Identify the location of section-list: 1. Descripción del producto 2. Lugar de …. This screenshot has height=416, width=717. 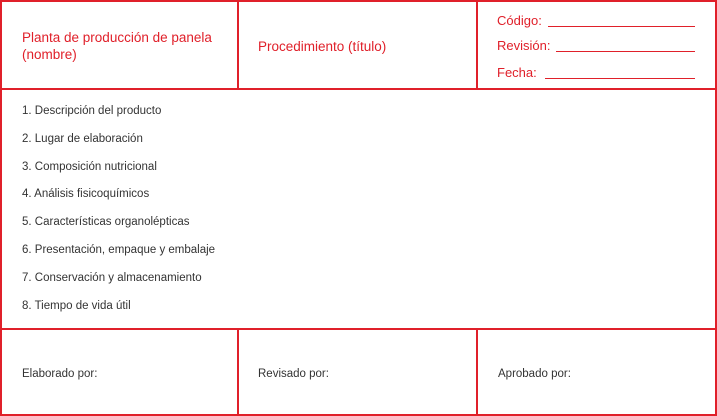
(118, 215).